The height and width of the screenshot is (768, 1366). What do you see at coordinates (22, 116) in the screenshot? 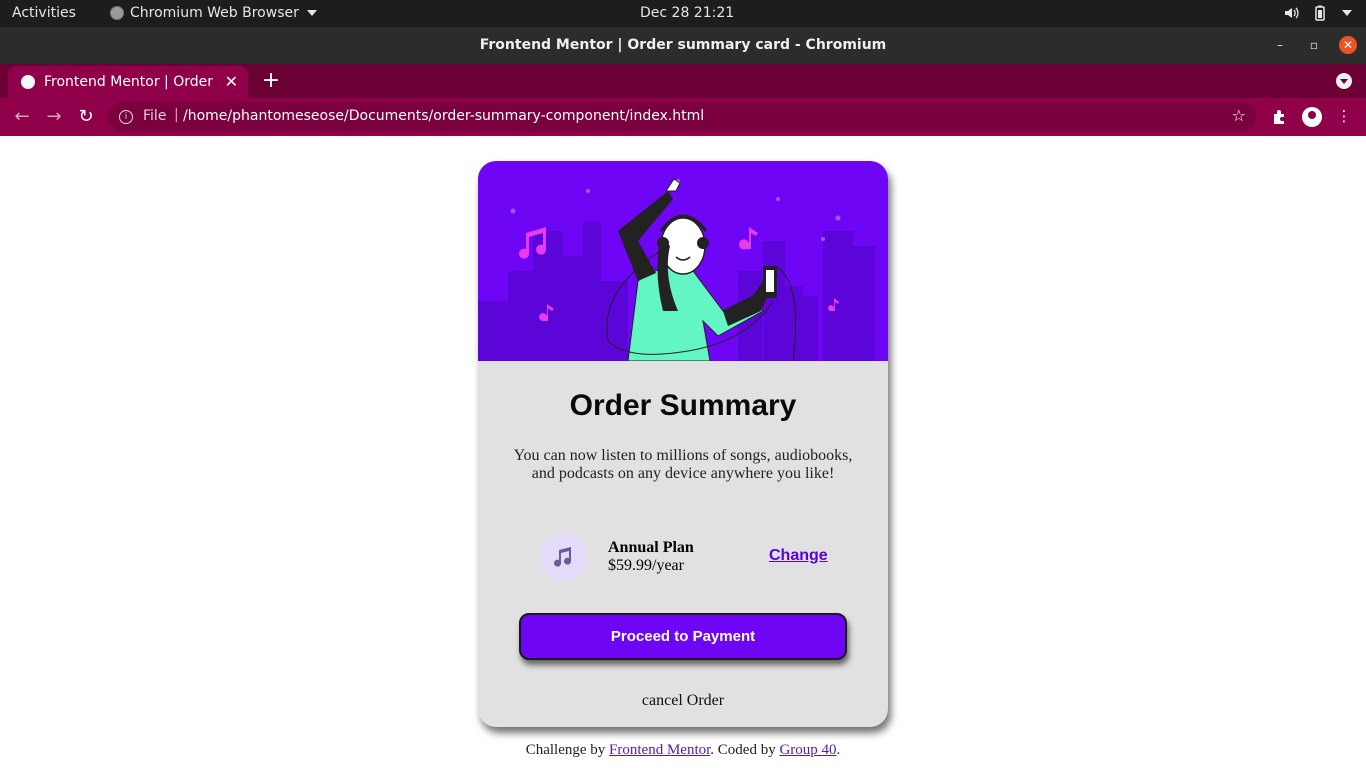
I see `back-button: ←` at bounding box center [22, 116].